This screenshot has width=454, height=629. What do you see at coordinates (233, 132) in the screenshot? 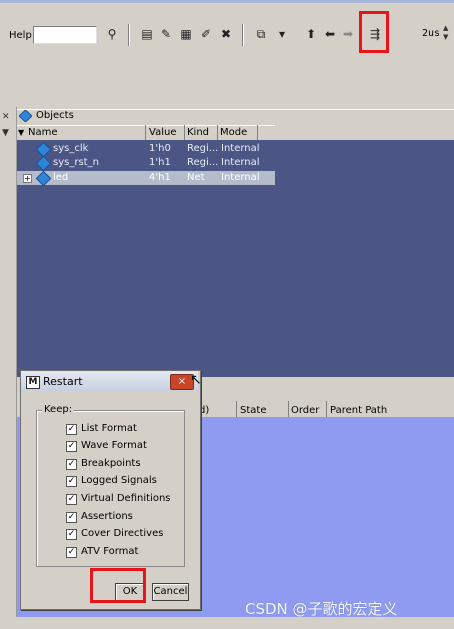
I see `column-mode: Mode` at bounding box center [233, 132].